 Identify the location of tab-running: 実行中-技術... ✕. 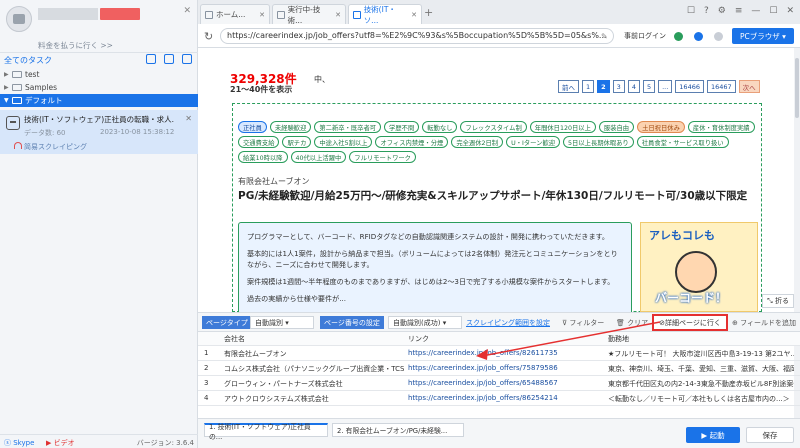
(309, 14).